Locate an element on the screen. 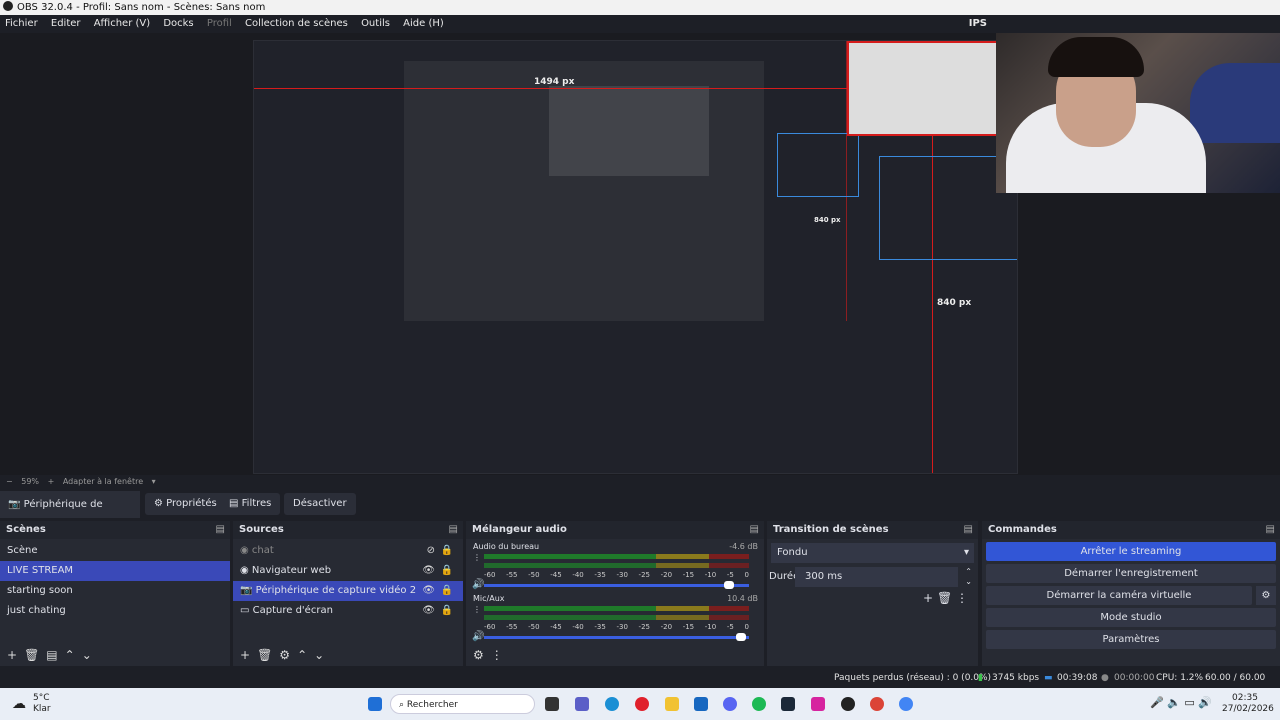  transition-select: Fondu ▾ is located at coordinates (872, 553).